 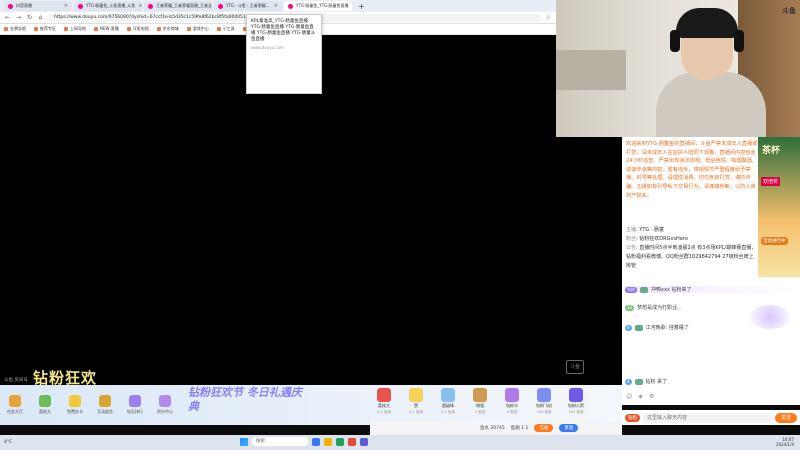 I want to click on browser-app-icon, so click(x=316, y=441).